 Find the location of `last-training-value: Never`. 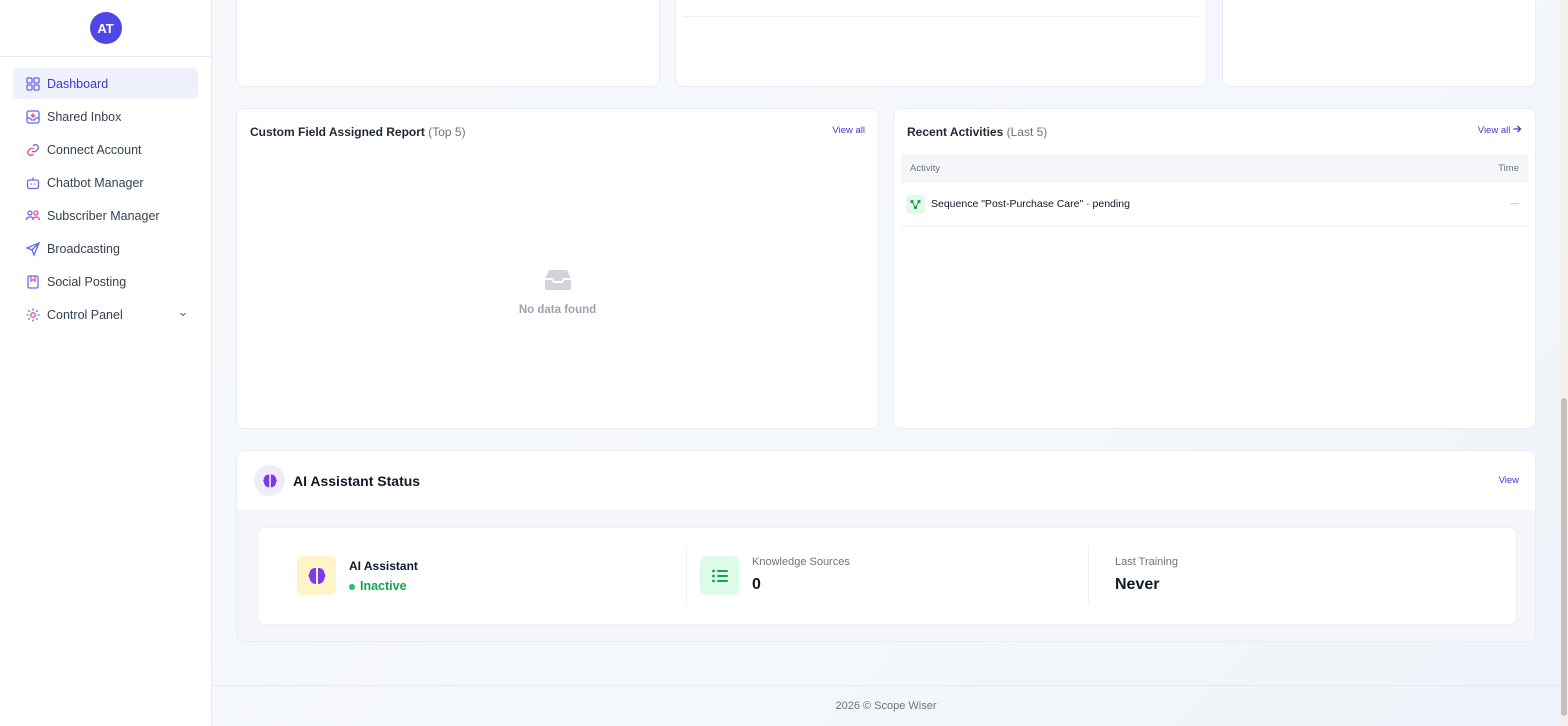

last-training-value: Never is located at coordinates (1137, 584).